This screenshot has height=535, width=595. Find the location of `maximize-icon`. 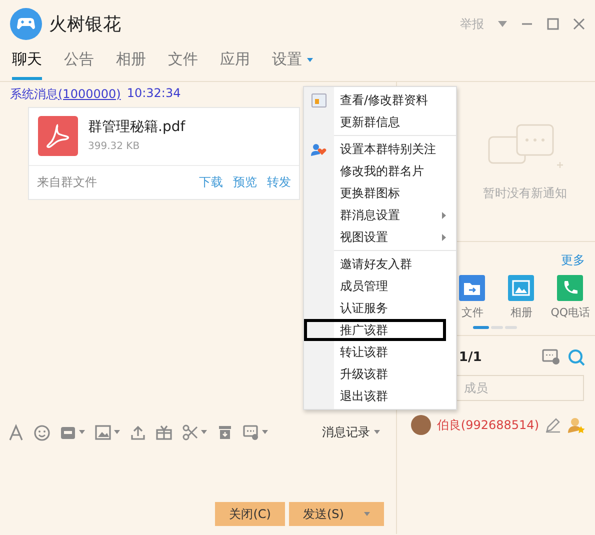

maximize-icon is located at coordinates (553, 24).